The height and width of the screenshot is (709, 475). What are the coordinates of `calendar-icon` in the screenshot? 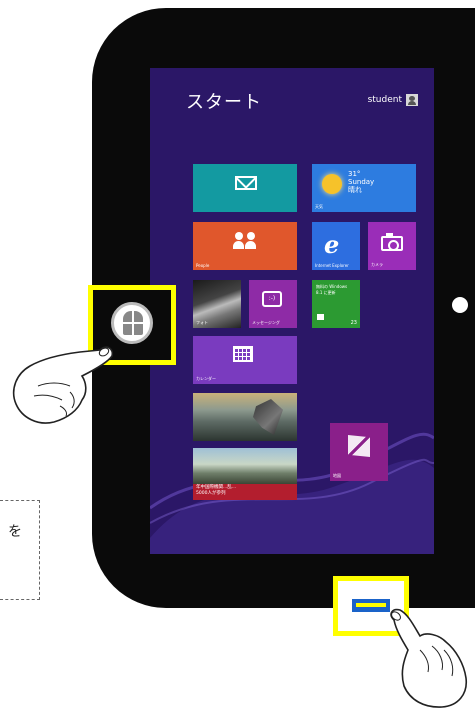 It's located at (243, 354).